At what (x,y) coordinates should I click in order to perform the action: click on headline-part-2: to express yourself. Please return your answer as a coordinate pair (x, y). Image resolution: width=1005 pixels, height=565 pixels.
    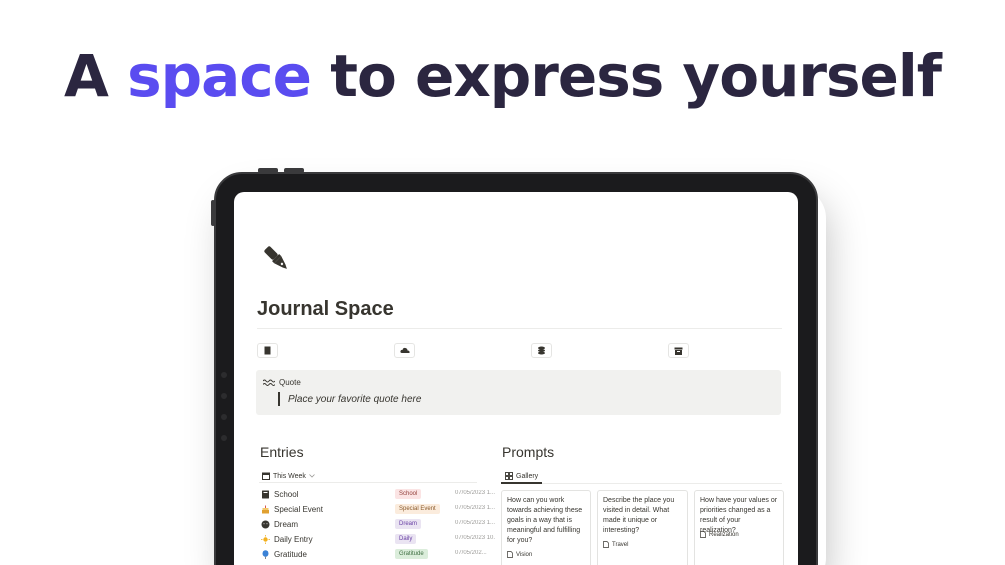
    Looking at the image, I should click on (626, 76).